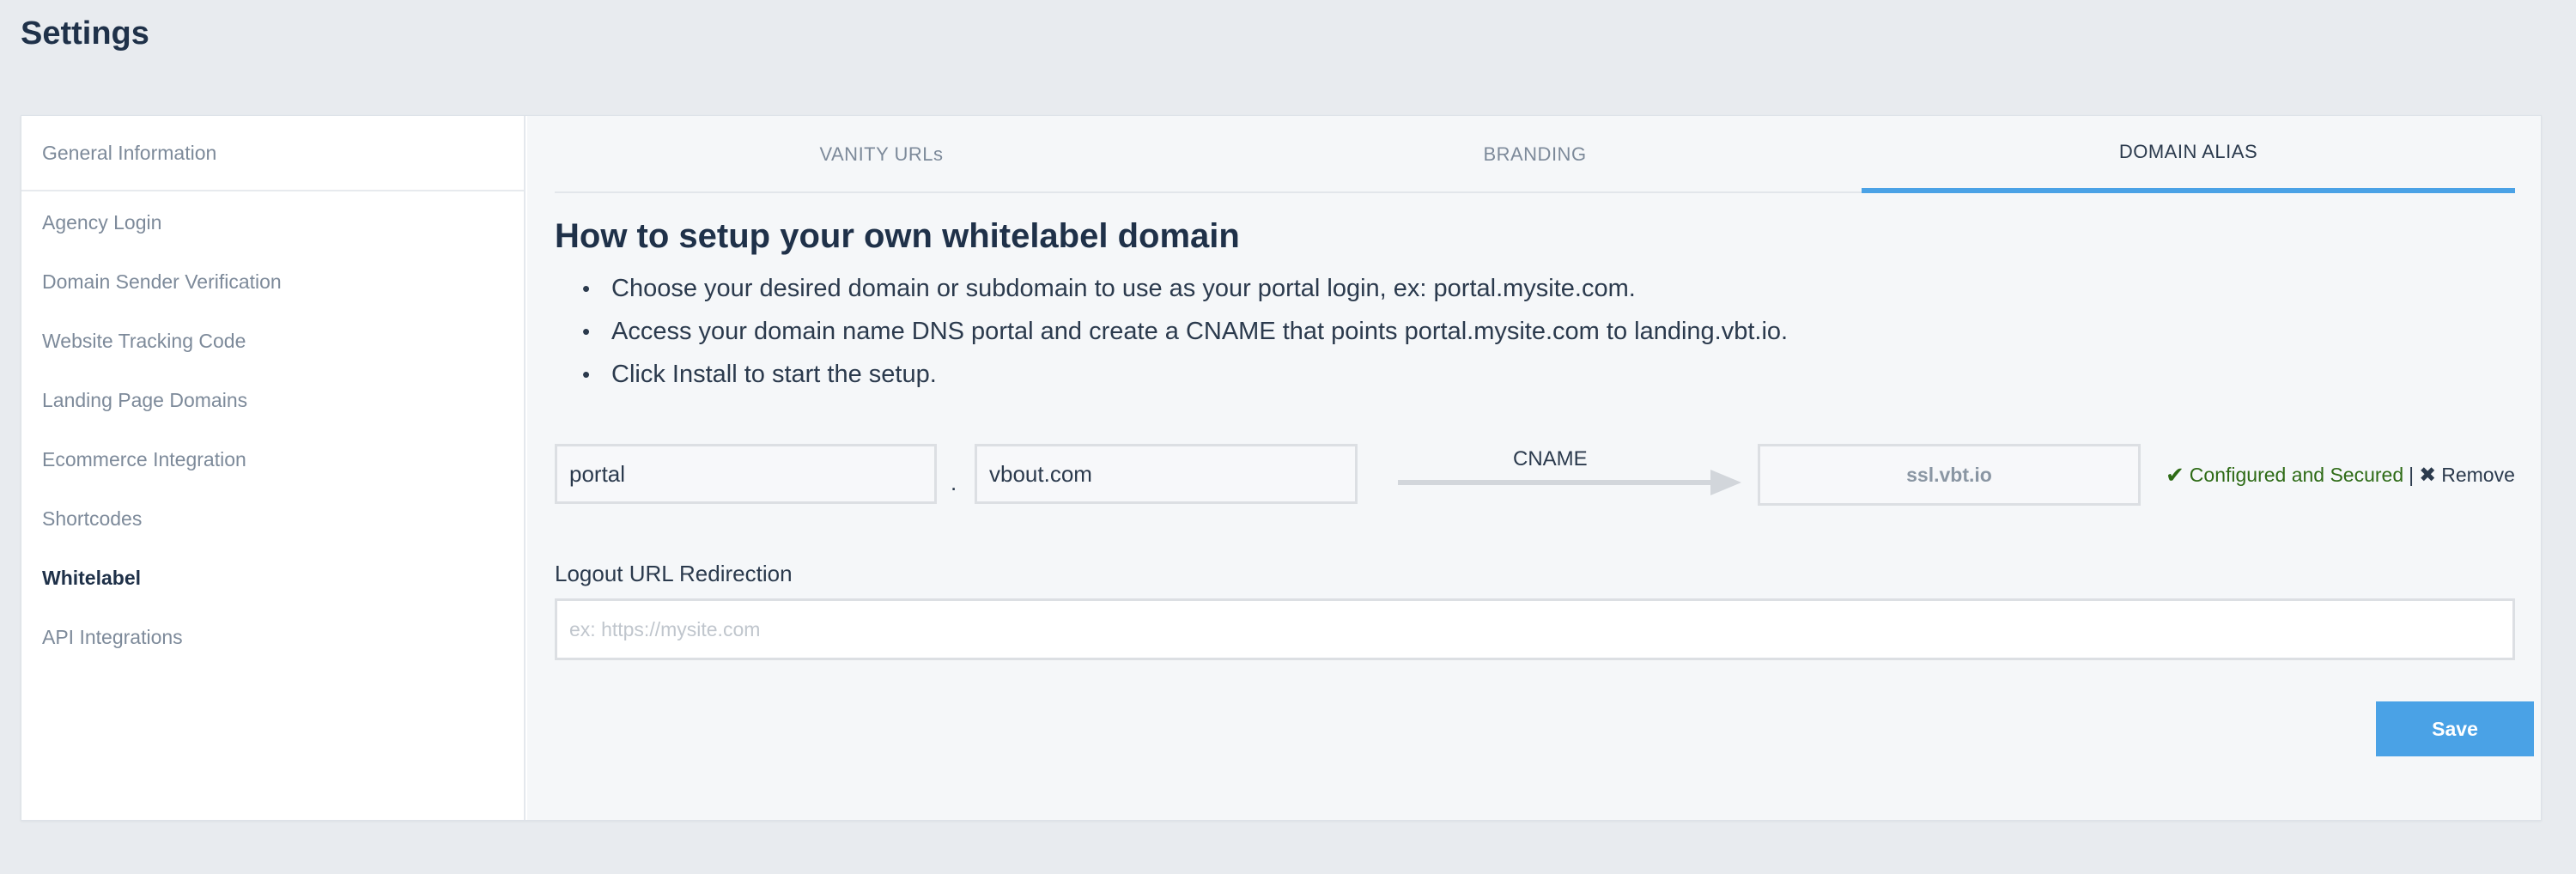  What do you see at coordinates (897, 236) in the screenshot?
I see `setup-heading: How to setup your own whitelabel domain` at bounding box center [897, 236].